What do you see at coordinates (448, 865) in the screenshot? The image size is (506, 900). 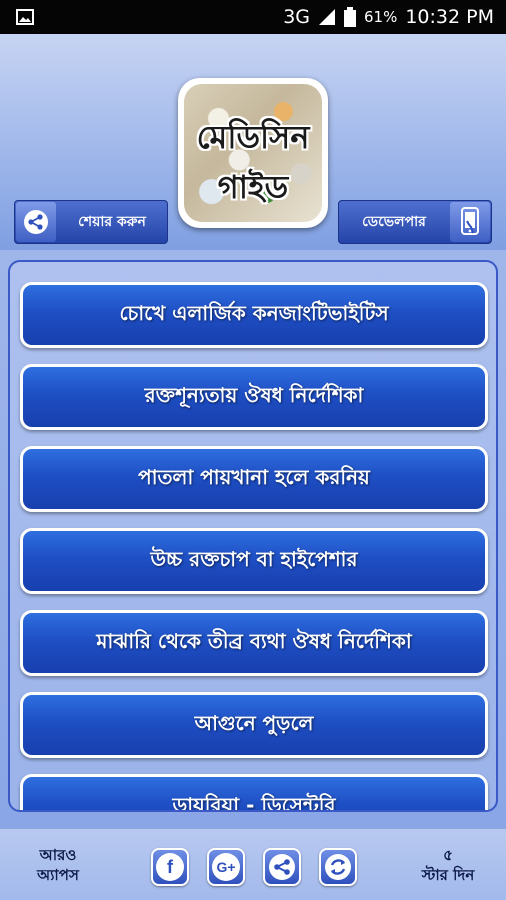 I see `rate-five-star-button: ৫ স্টার দিন` at bounding box center [448, 865].